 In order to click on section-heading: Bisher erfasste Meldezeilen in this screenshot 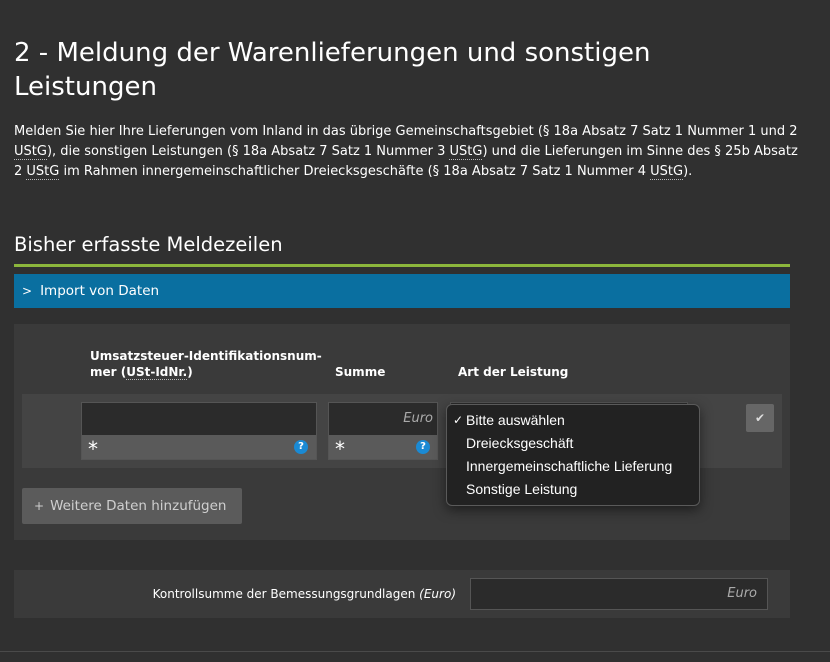, I will do `click(148, 244)`.